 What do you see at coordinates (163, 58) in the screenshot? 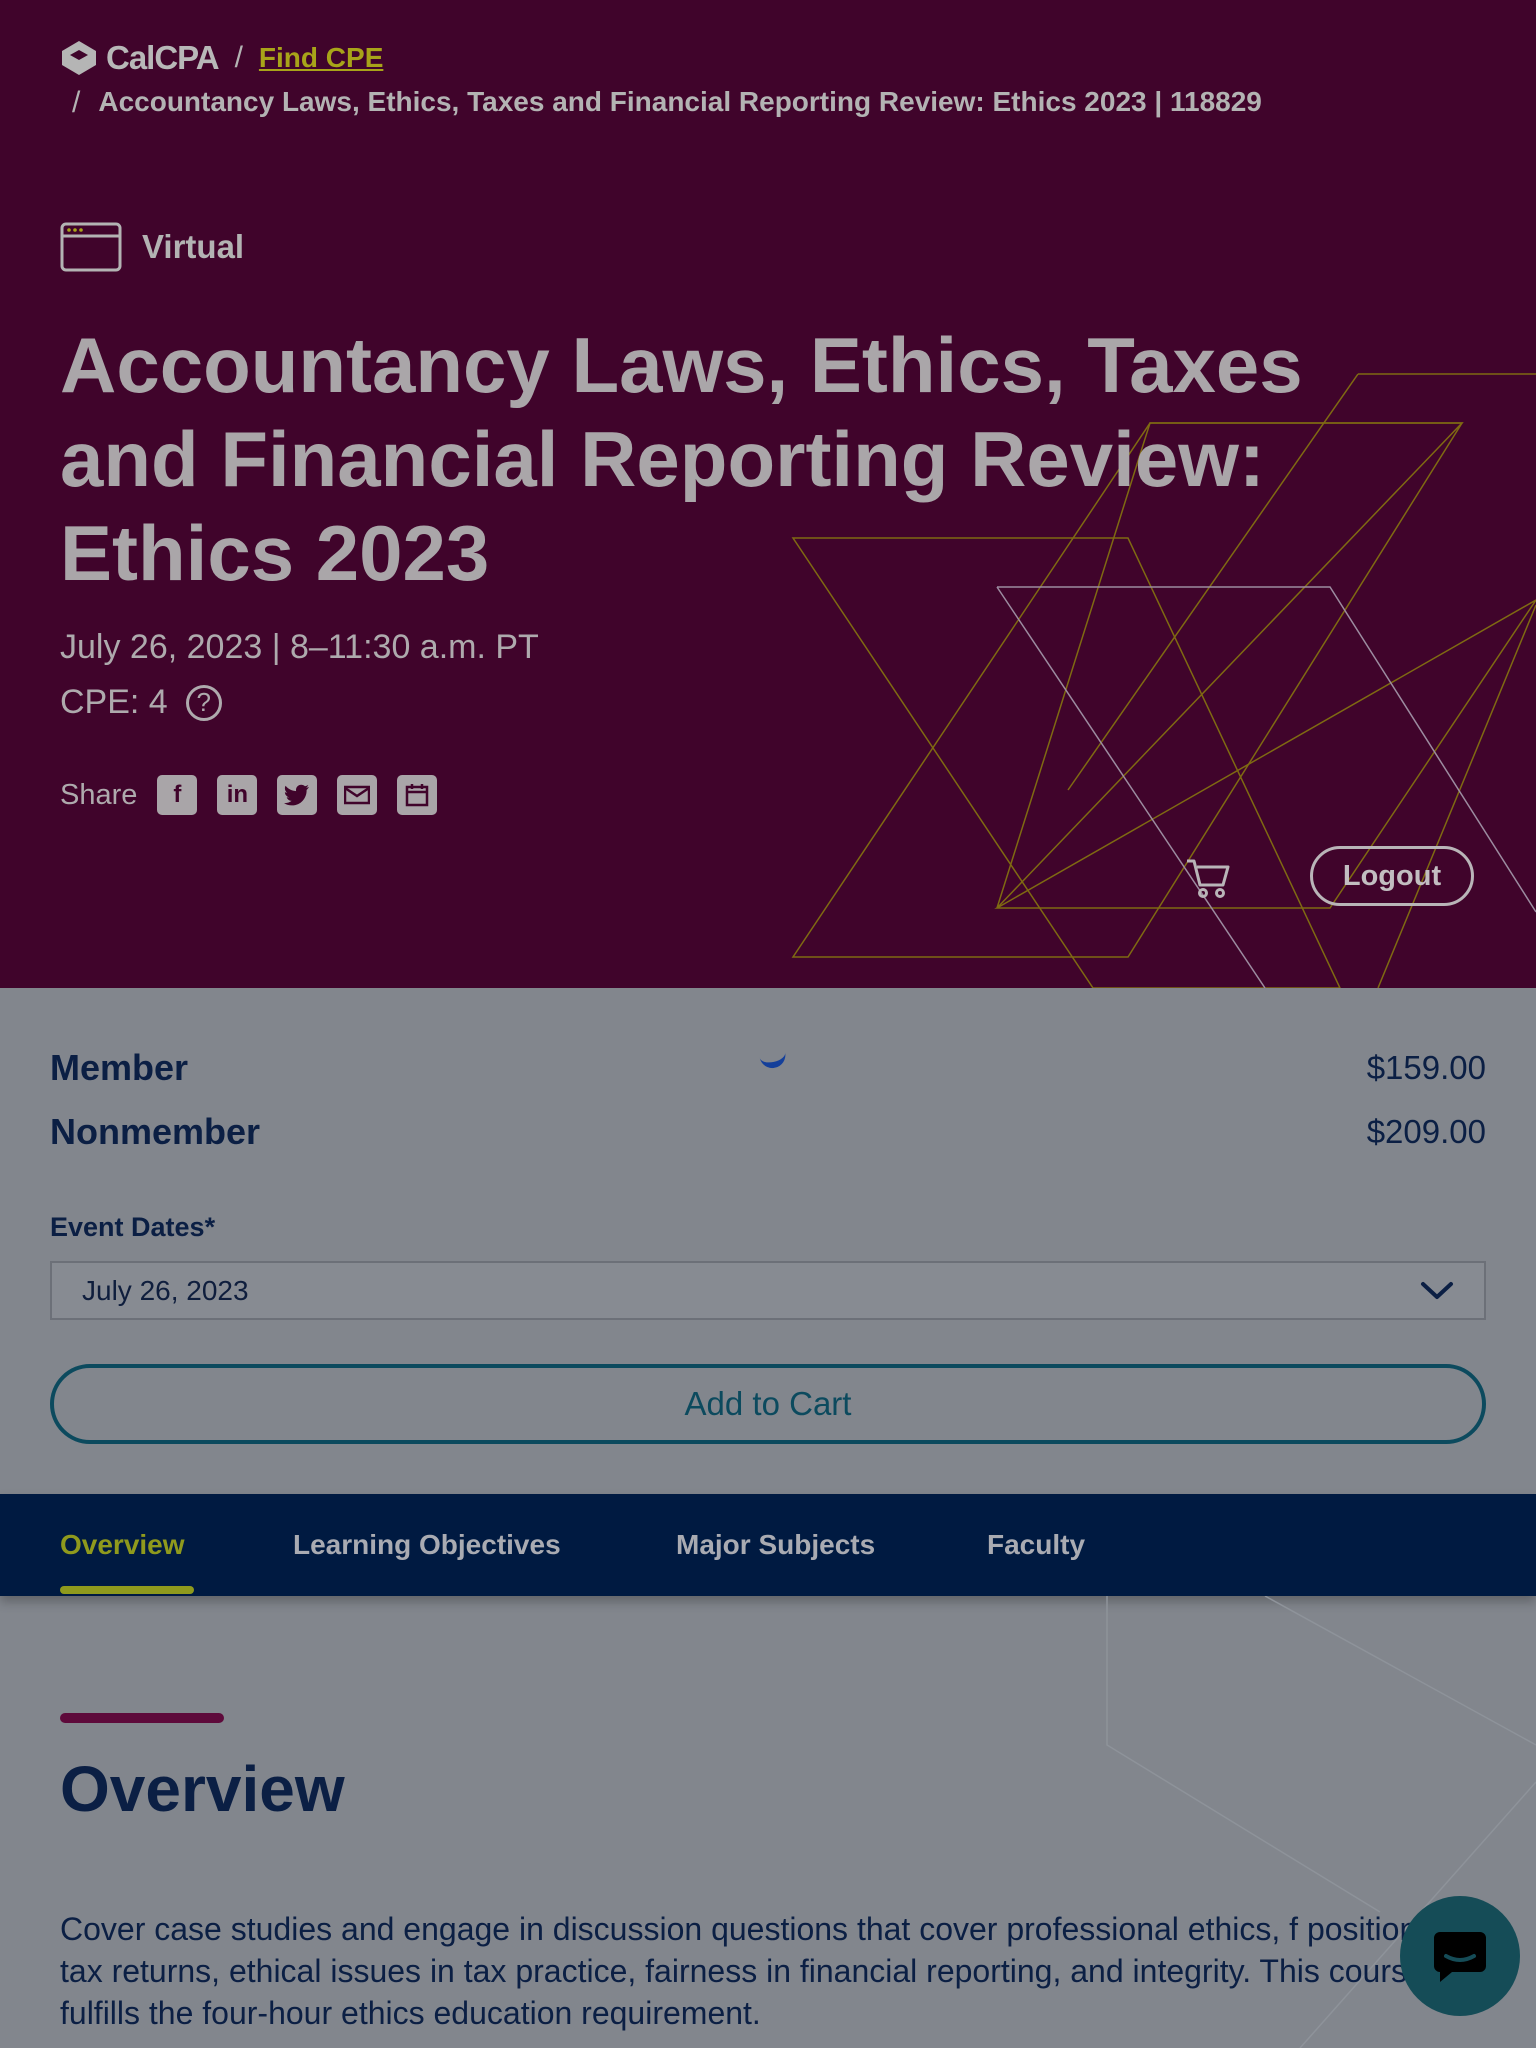
I see `logo-text: CalCPA` at bounding box center [163, 58].